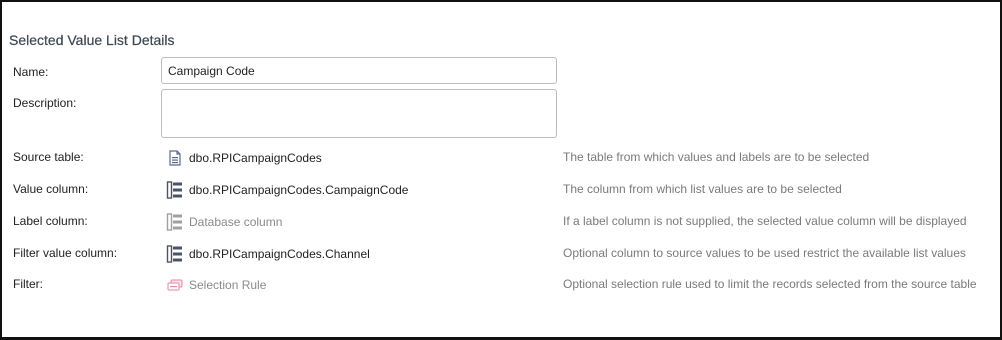 Image resolution: width=1002 pixels, height=340 pixels. I want to click on description-field-box, so click(359, 113).